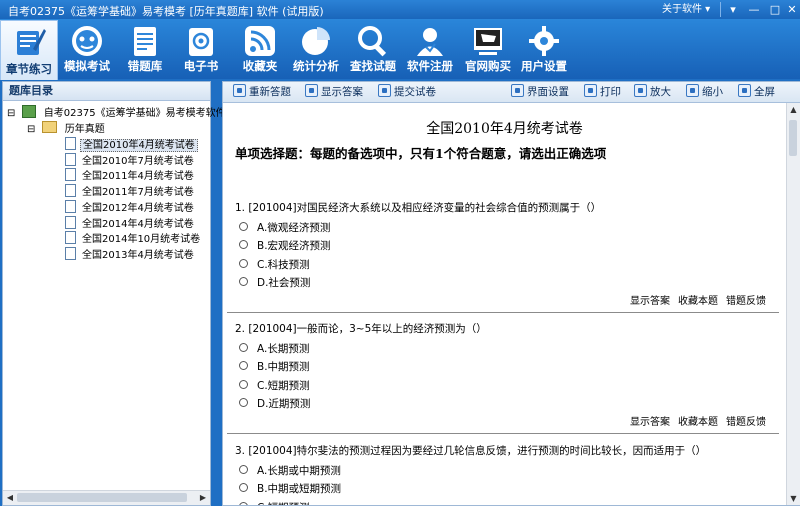 This screenshot has height=506, width=800. I want to click on gear-icon, so click(544, 41).